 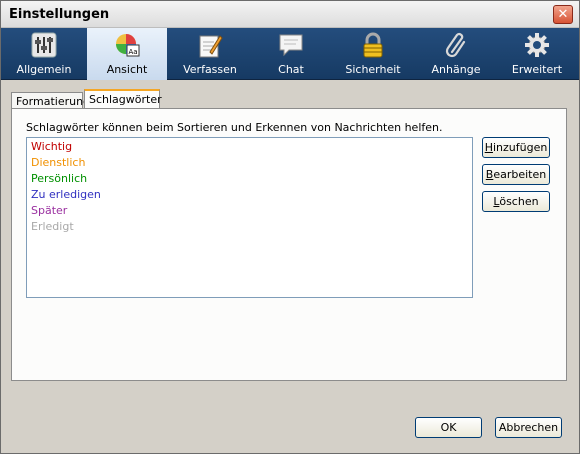 I want to click on add-tag-label: inzufügen, so click(x=520, y=147).